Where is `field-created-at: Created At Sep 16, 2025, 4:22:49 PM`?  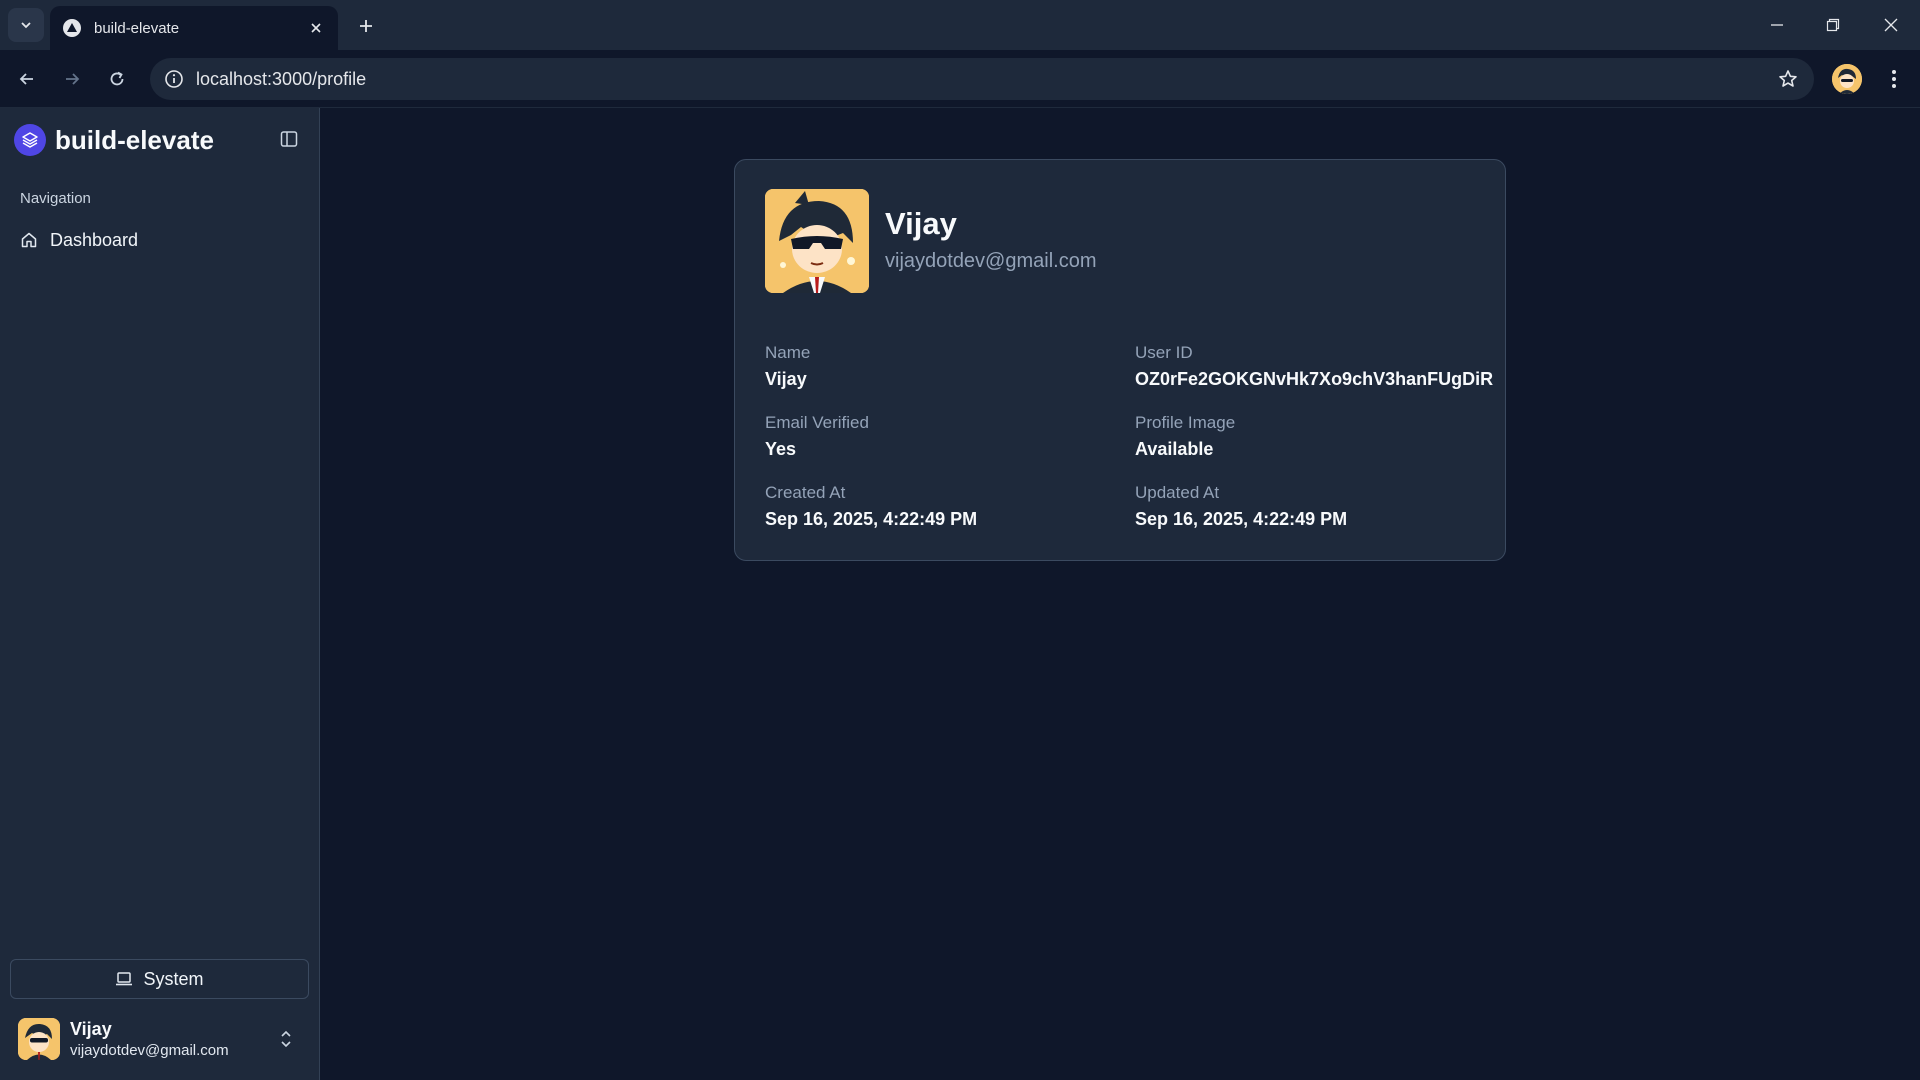
field-created-at: Created At Sep 16, 2025, 4:22:49 PM is located at coordinates (930, 506).